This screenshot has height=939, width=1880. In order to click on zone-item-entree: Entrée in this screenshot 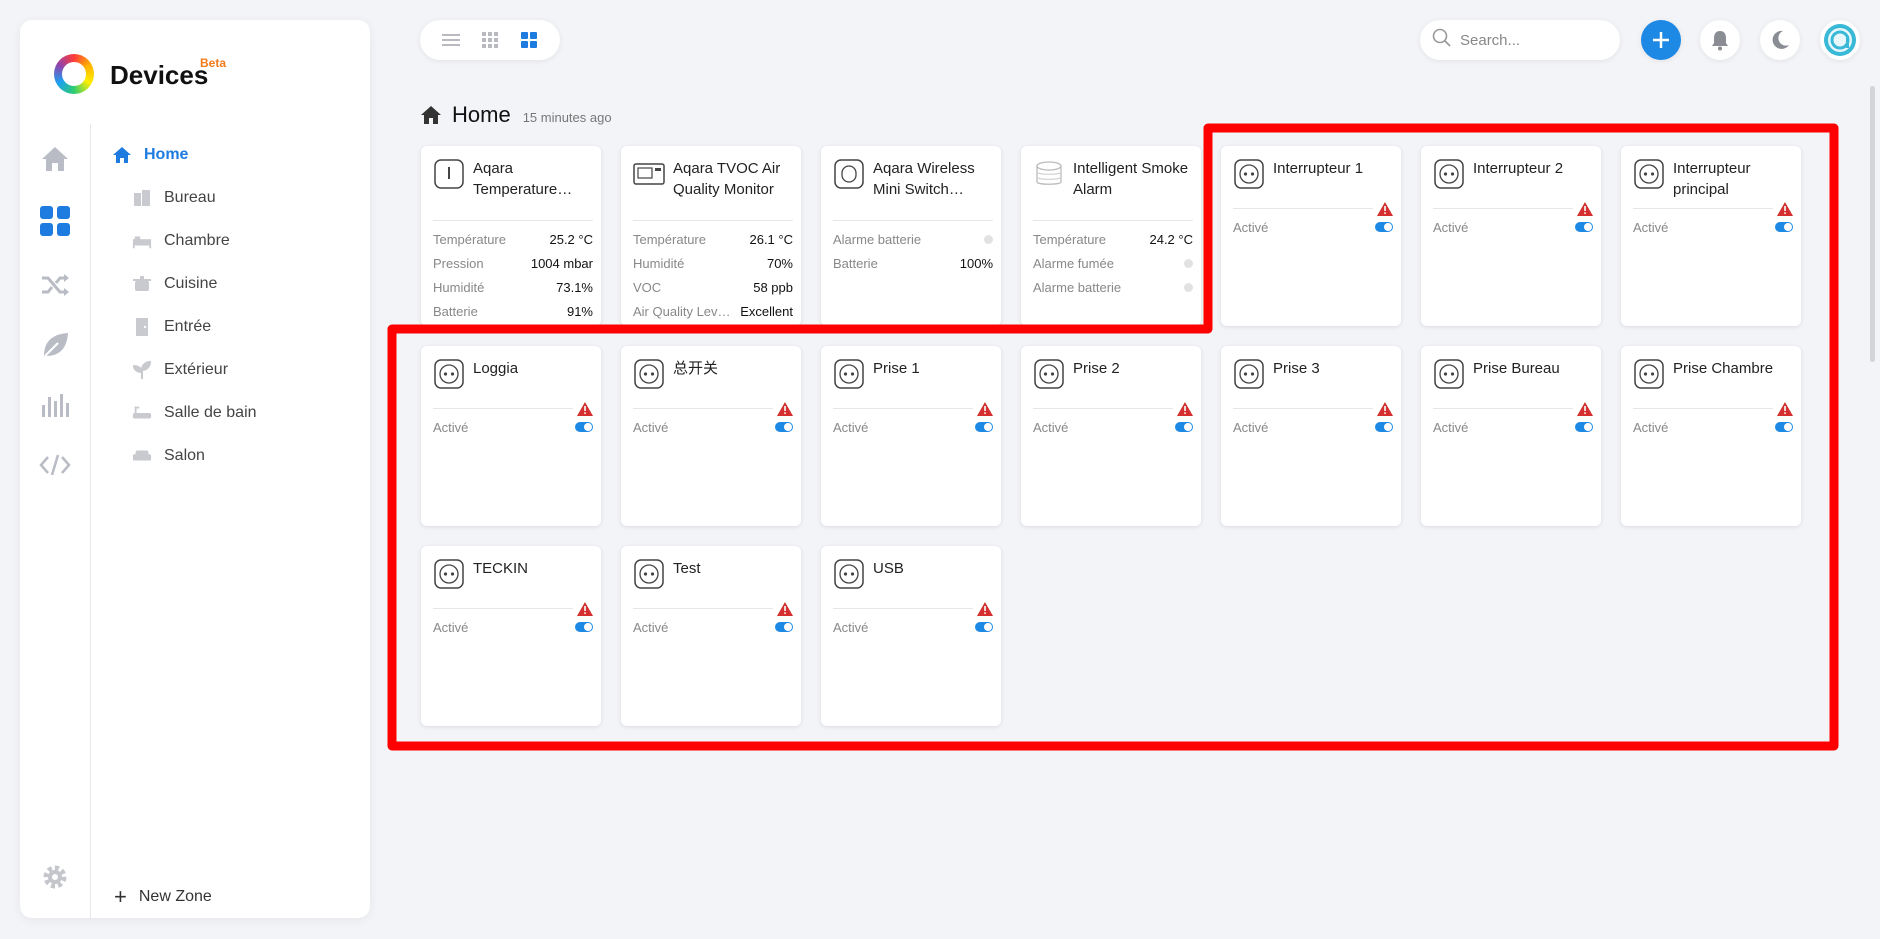, I will do `click(171, 327)`.